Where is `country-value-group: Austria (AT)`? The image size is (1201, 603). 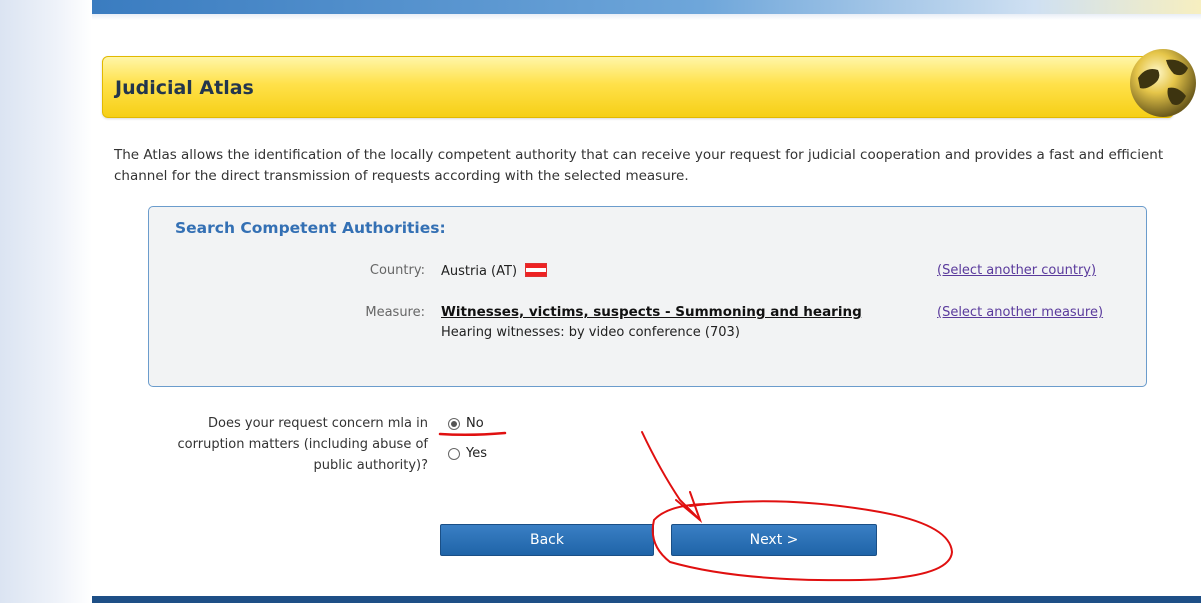 country-value-group: Austria (AT) is located at coordinates (494, 271).